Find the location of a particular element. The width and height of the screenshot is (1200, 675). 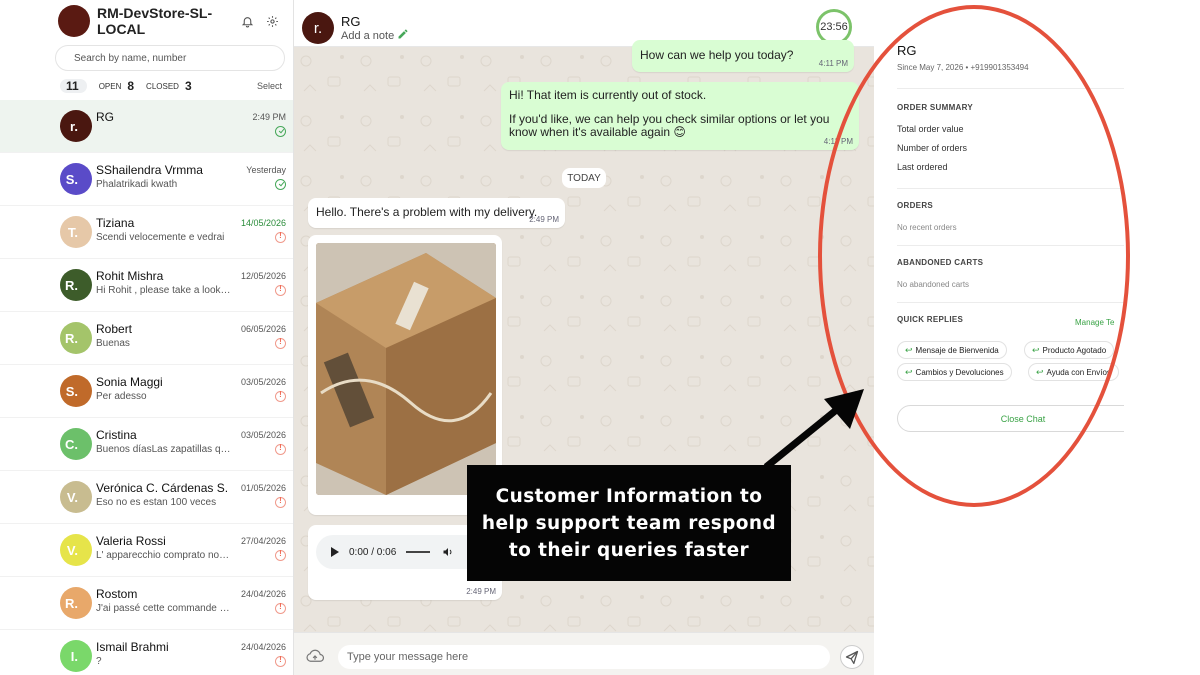

conversation-date: 12/05/2026 is located at coordinates (263, 276).